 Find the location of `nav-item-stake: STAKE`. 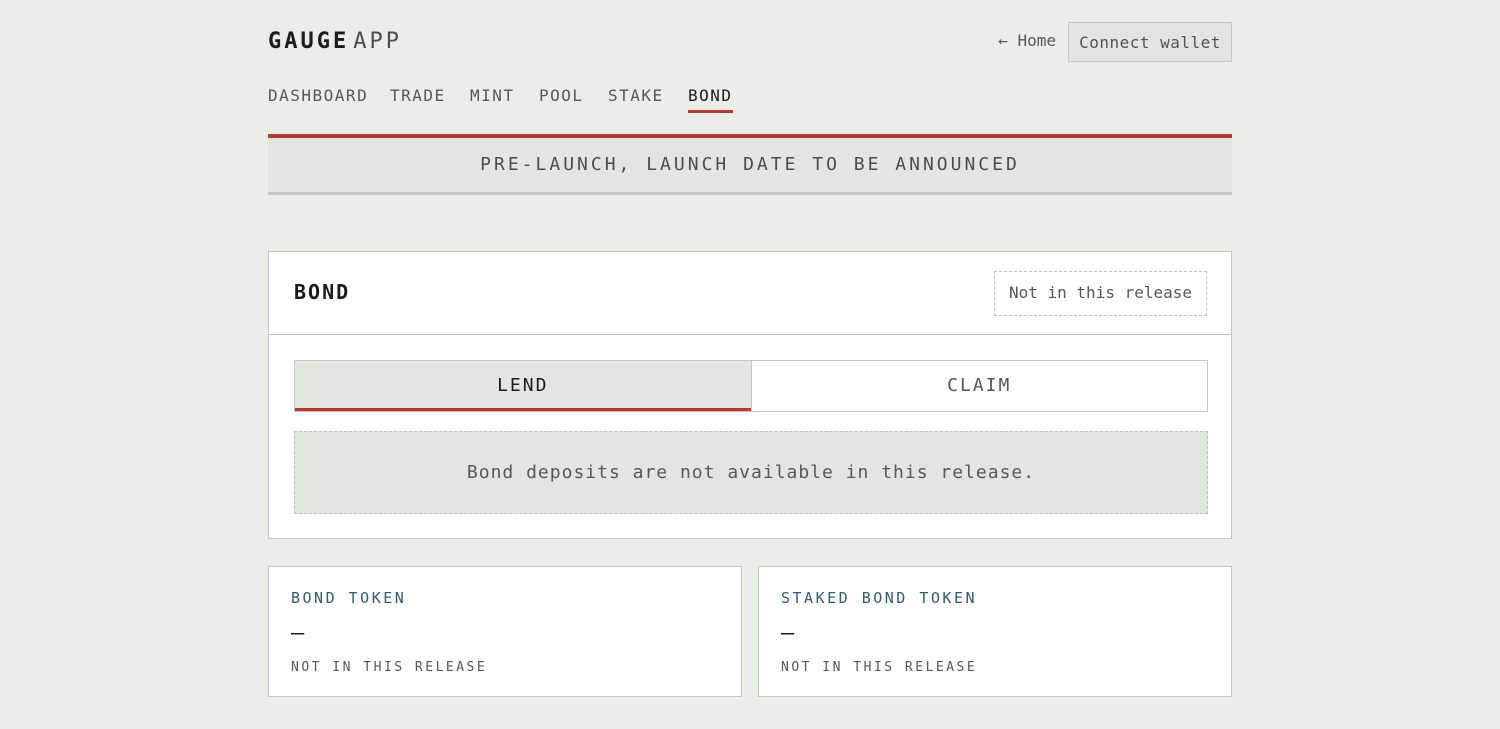

nav-item-stake: STAKE is located at coordinates (636, 98).